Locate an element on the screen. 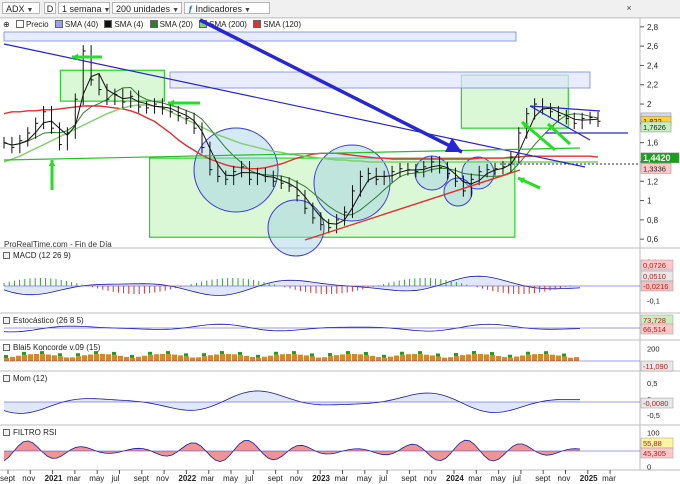 The width and height of the screenshot is (680, 484). x-tick-label: 2022 is located at coordinates (187, 478).